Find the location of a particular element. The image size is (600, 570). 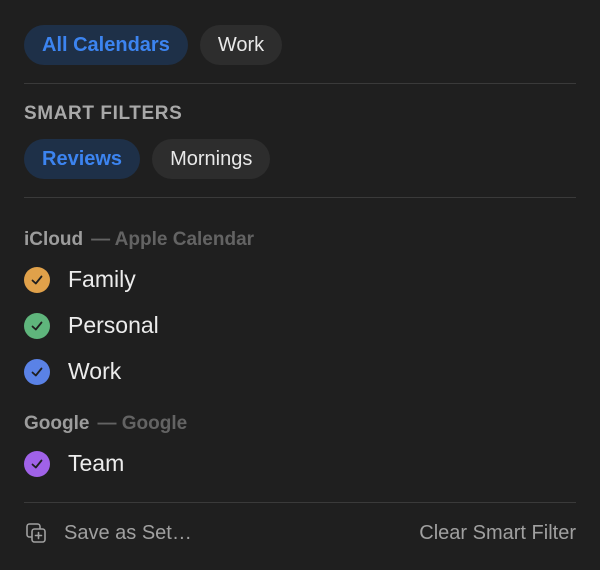

calendar-item-team: Team is located at coordinates (74, 463).